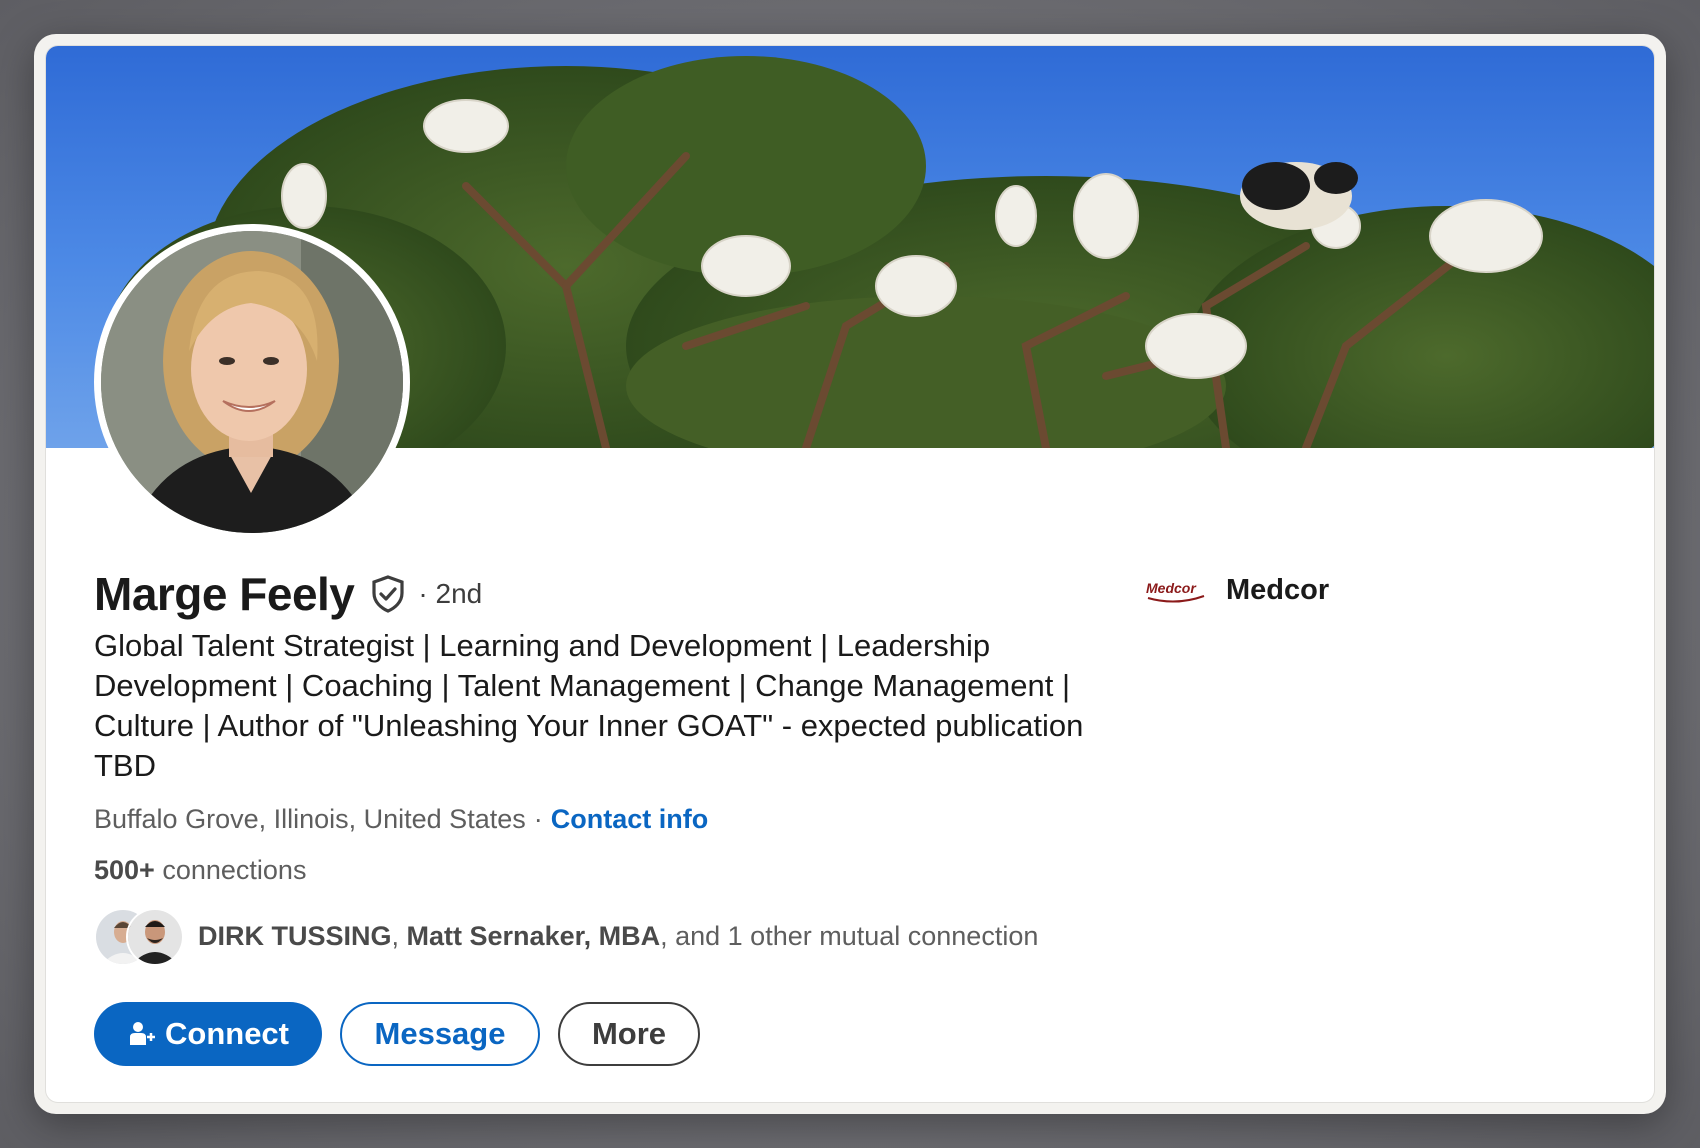  I want to click on contact-info-link: Contact info, so click(629, 819).